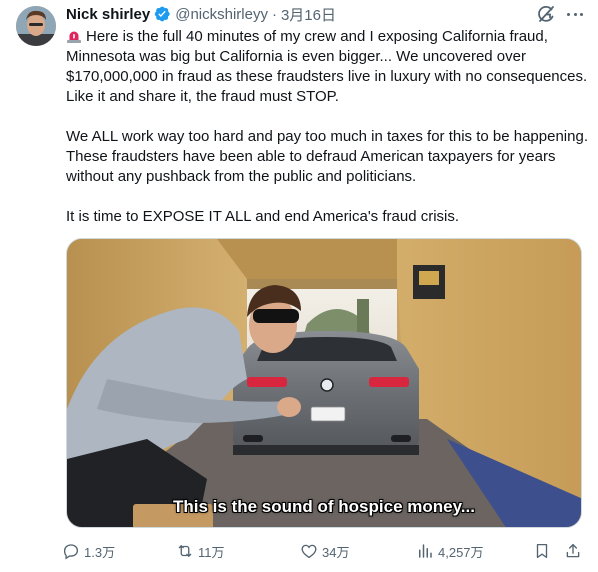 This screenshot has width=598, height=572. What do you see at coordinates (461, 552) in the screenshot?
I see `views-count: 4,257万` at bounding box center [461, 552].